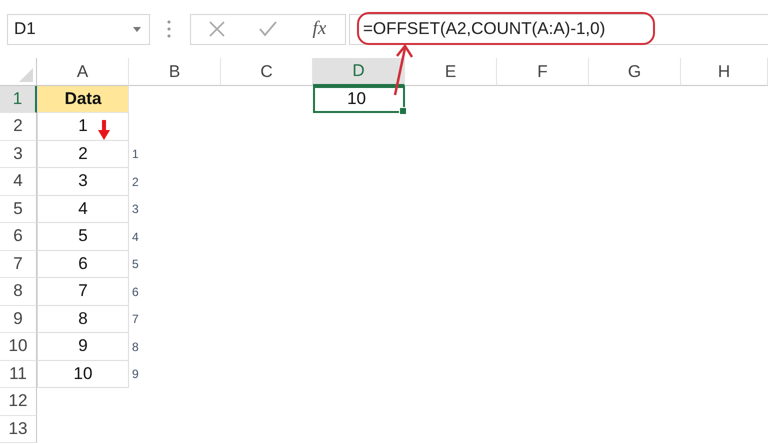 This screenshot has height=444, width=768. What do you see at coordinates (83, 99) in the screenshot?
I see `header-cell: Data` at bounding box center [83, 99].